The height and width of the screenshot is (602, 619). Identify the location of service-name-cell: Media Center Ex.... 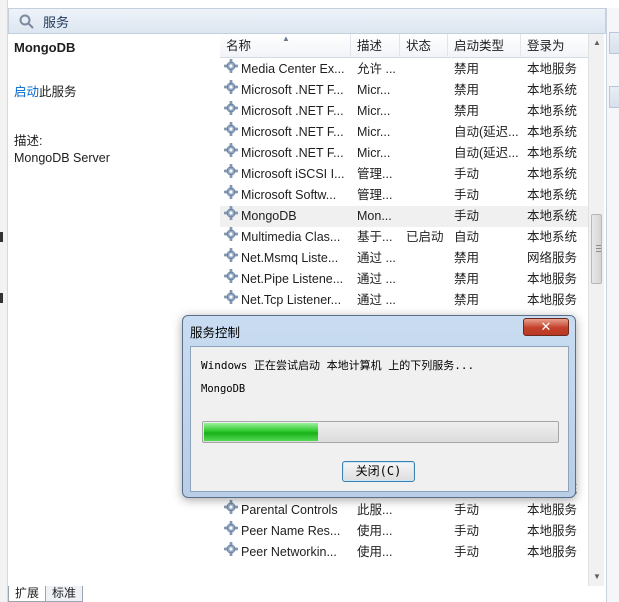
(285, 69).